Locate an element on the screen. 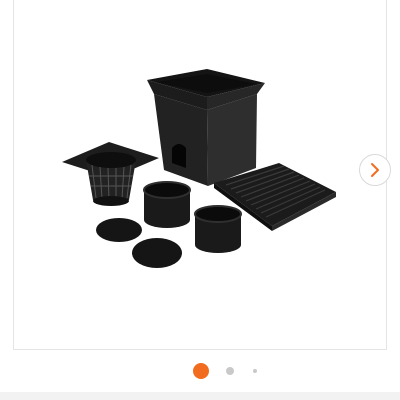 The image size is (400, 400). pagination-dot-active is located at coordinates (201, 371).